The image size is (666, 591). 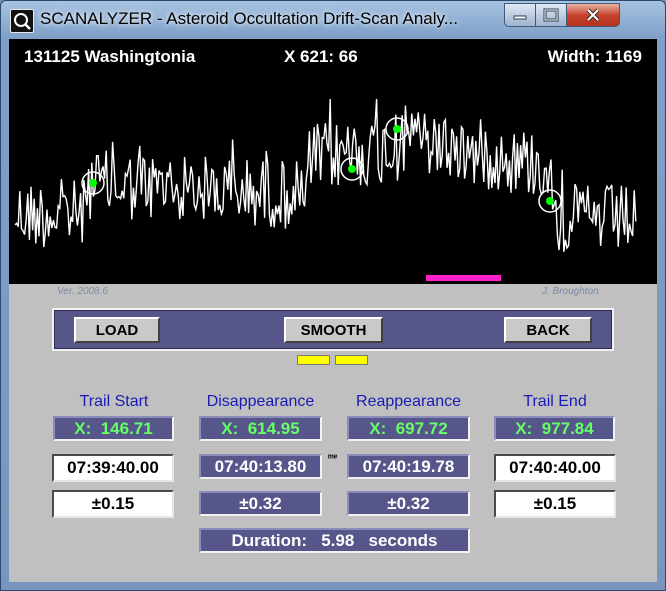 What do you see at coordinates (110, 56) in the screenshot?
I see `object-label: 131125 Washingtonia` at bounding box center [110, 56].